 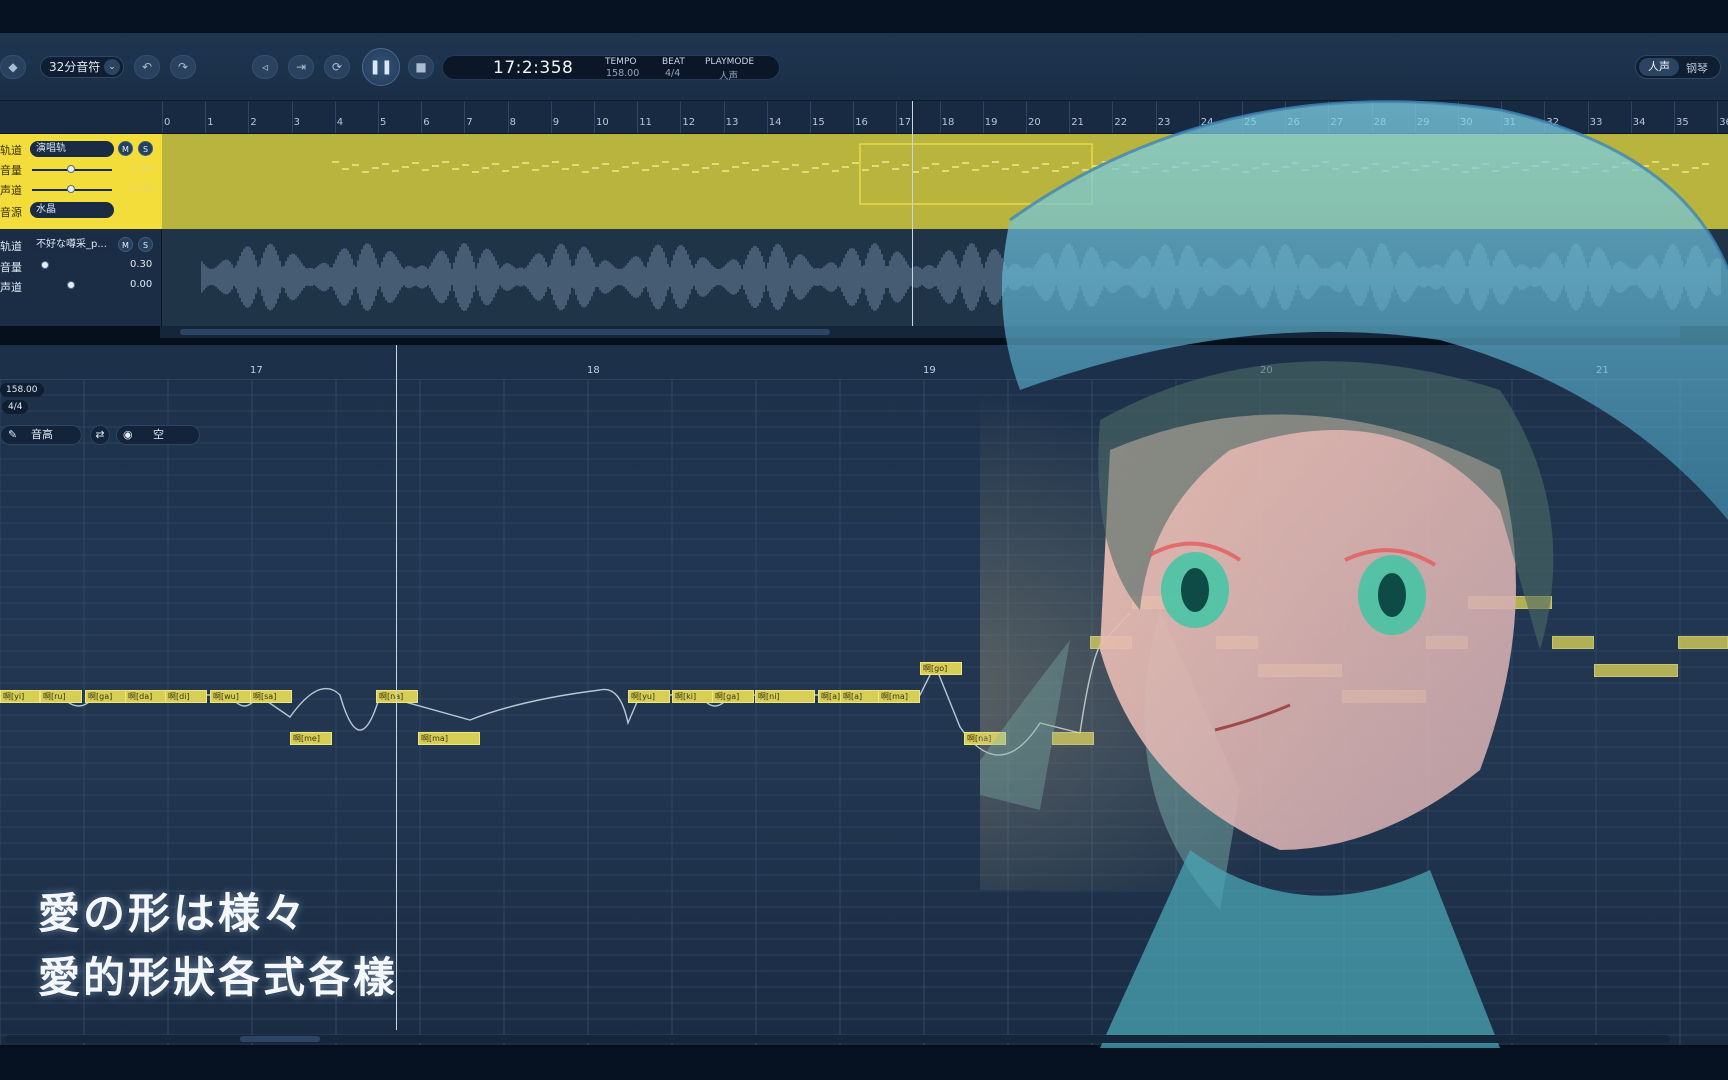 What do you see at coordinates (20, 696) in the screenshot?
I see `note-block: 啊[yi]` at bounding box center [20, 696].